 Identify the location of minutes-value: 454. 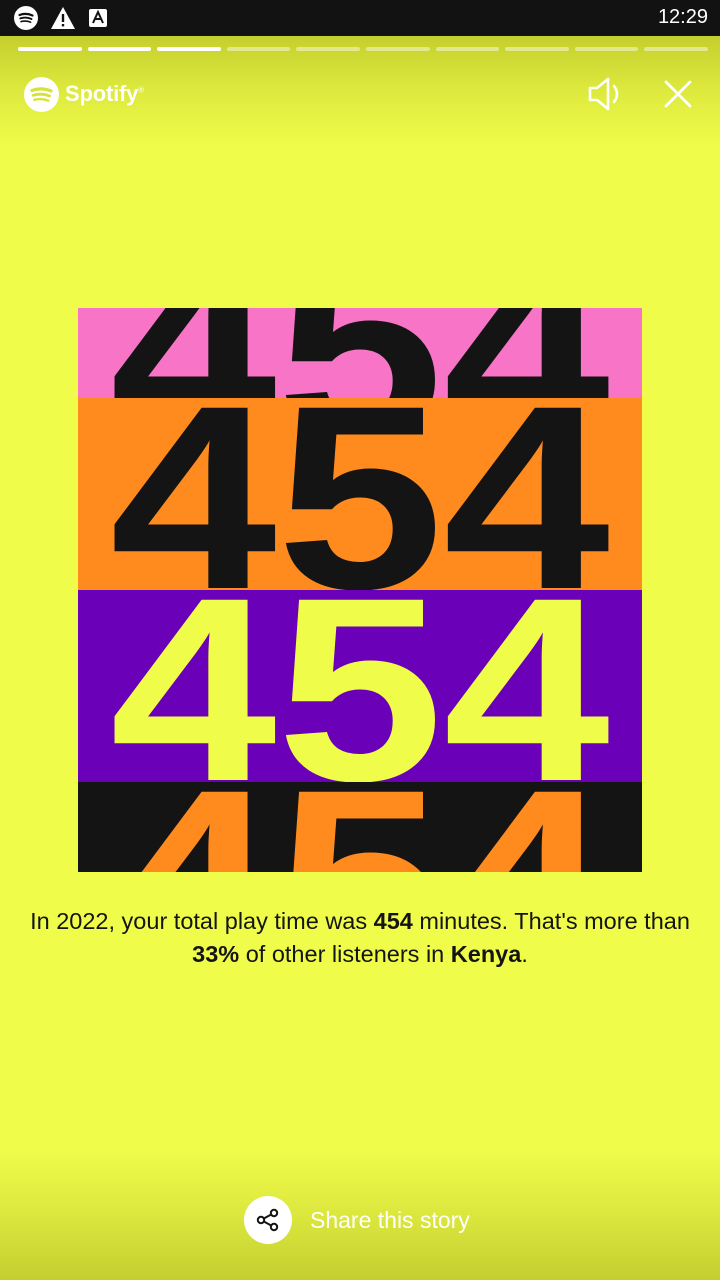
(393, 921).